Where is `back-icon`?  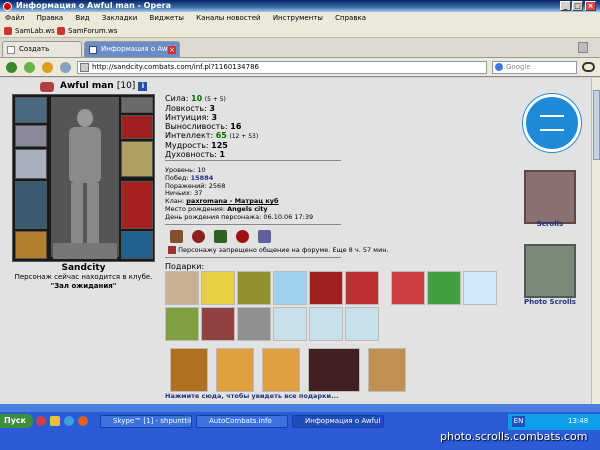 back-icon is located at coordinates (11, 67).